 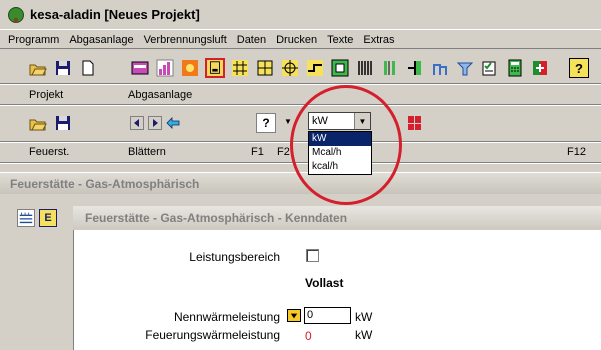 I want to click on e-box-icon: E, so click(x=48, y=218).